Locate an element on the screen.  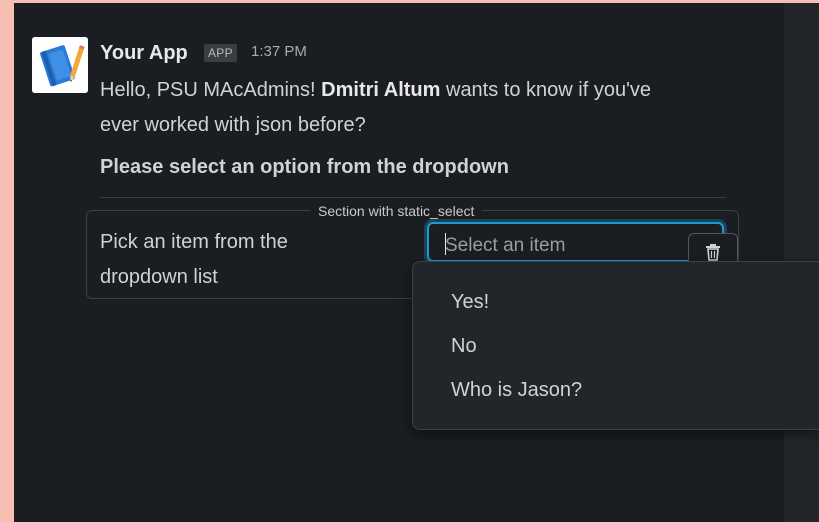
text-cursor is located at coordinates (445, 244).